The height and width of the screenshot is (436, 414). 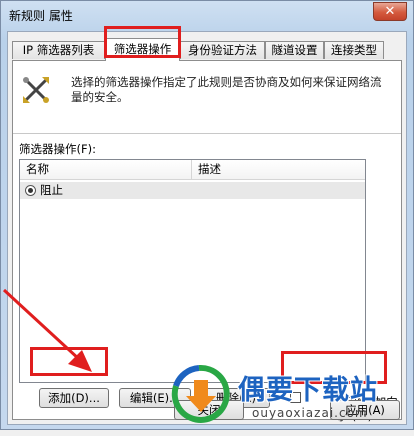 I want to click on tab-ip-filter-list: IP 筛选器列表, so click(x=58, y=50).